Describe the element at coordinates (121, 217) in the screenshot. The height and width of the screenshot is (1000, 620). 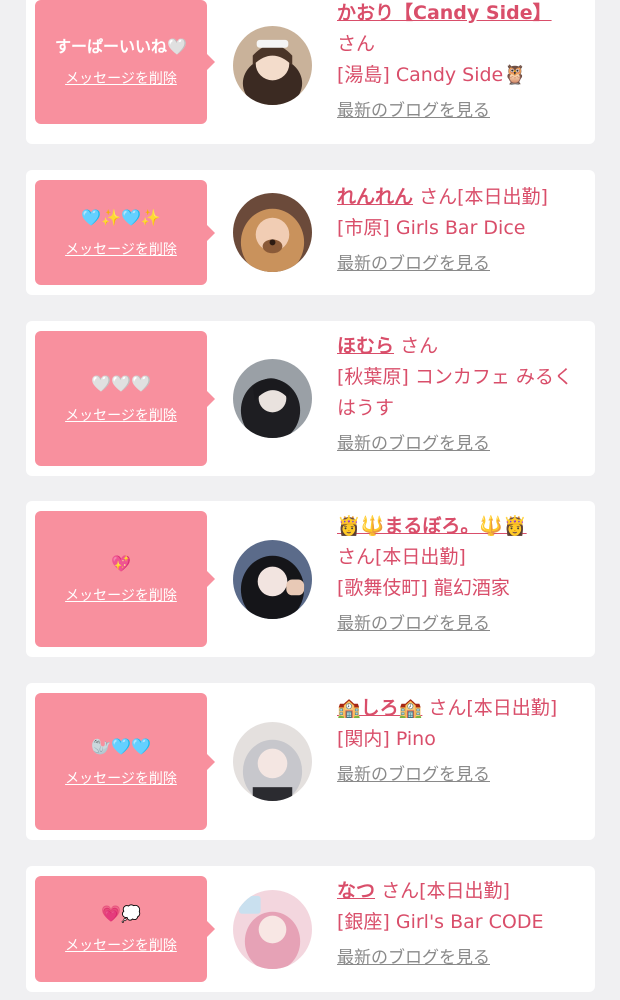
I see `message-text: 🩵✨🩵✨` at that location.